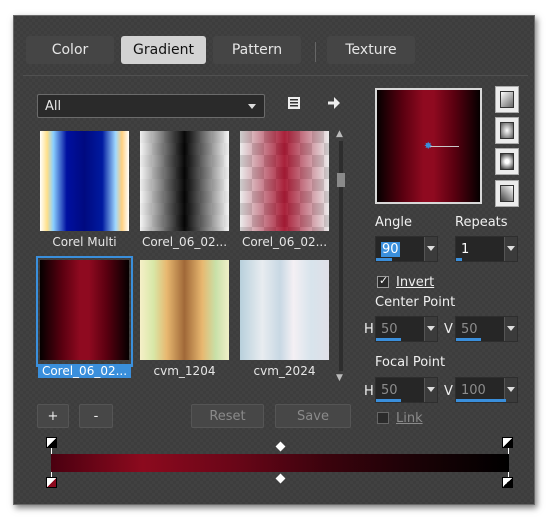 The image size is (555, 523). What do you see at coordinates (507, 482) in the screenshot?
I see `gradient-stop-bottom-right` at bounding box center [507, 482].